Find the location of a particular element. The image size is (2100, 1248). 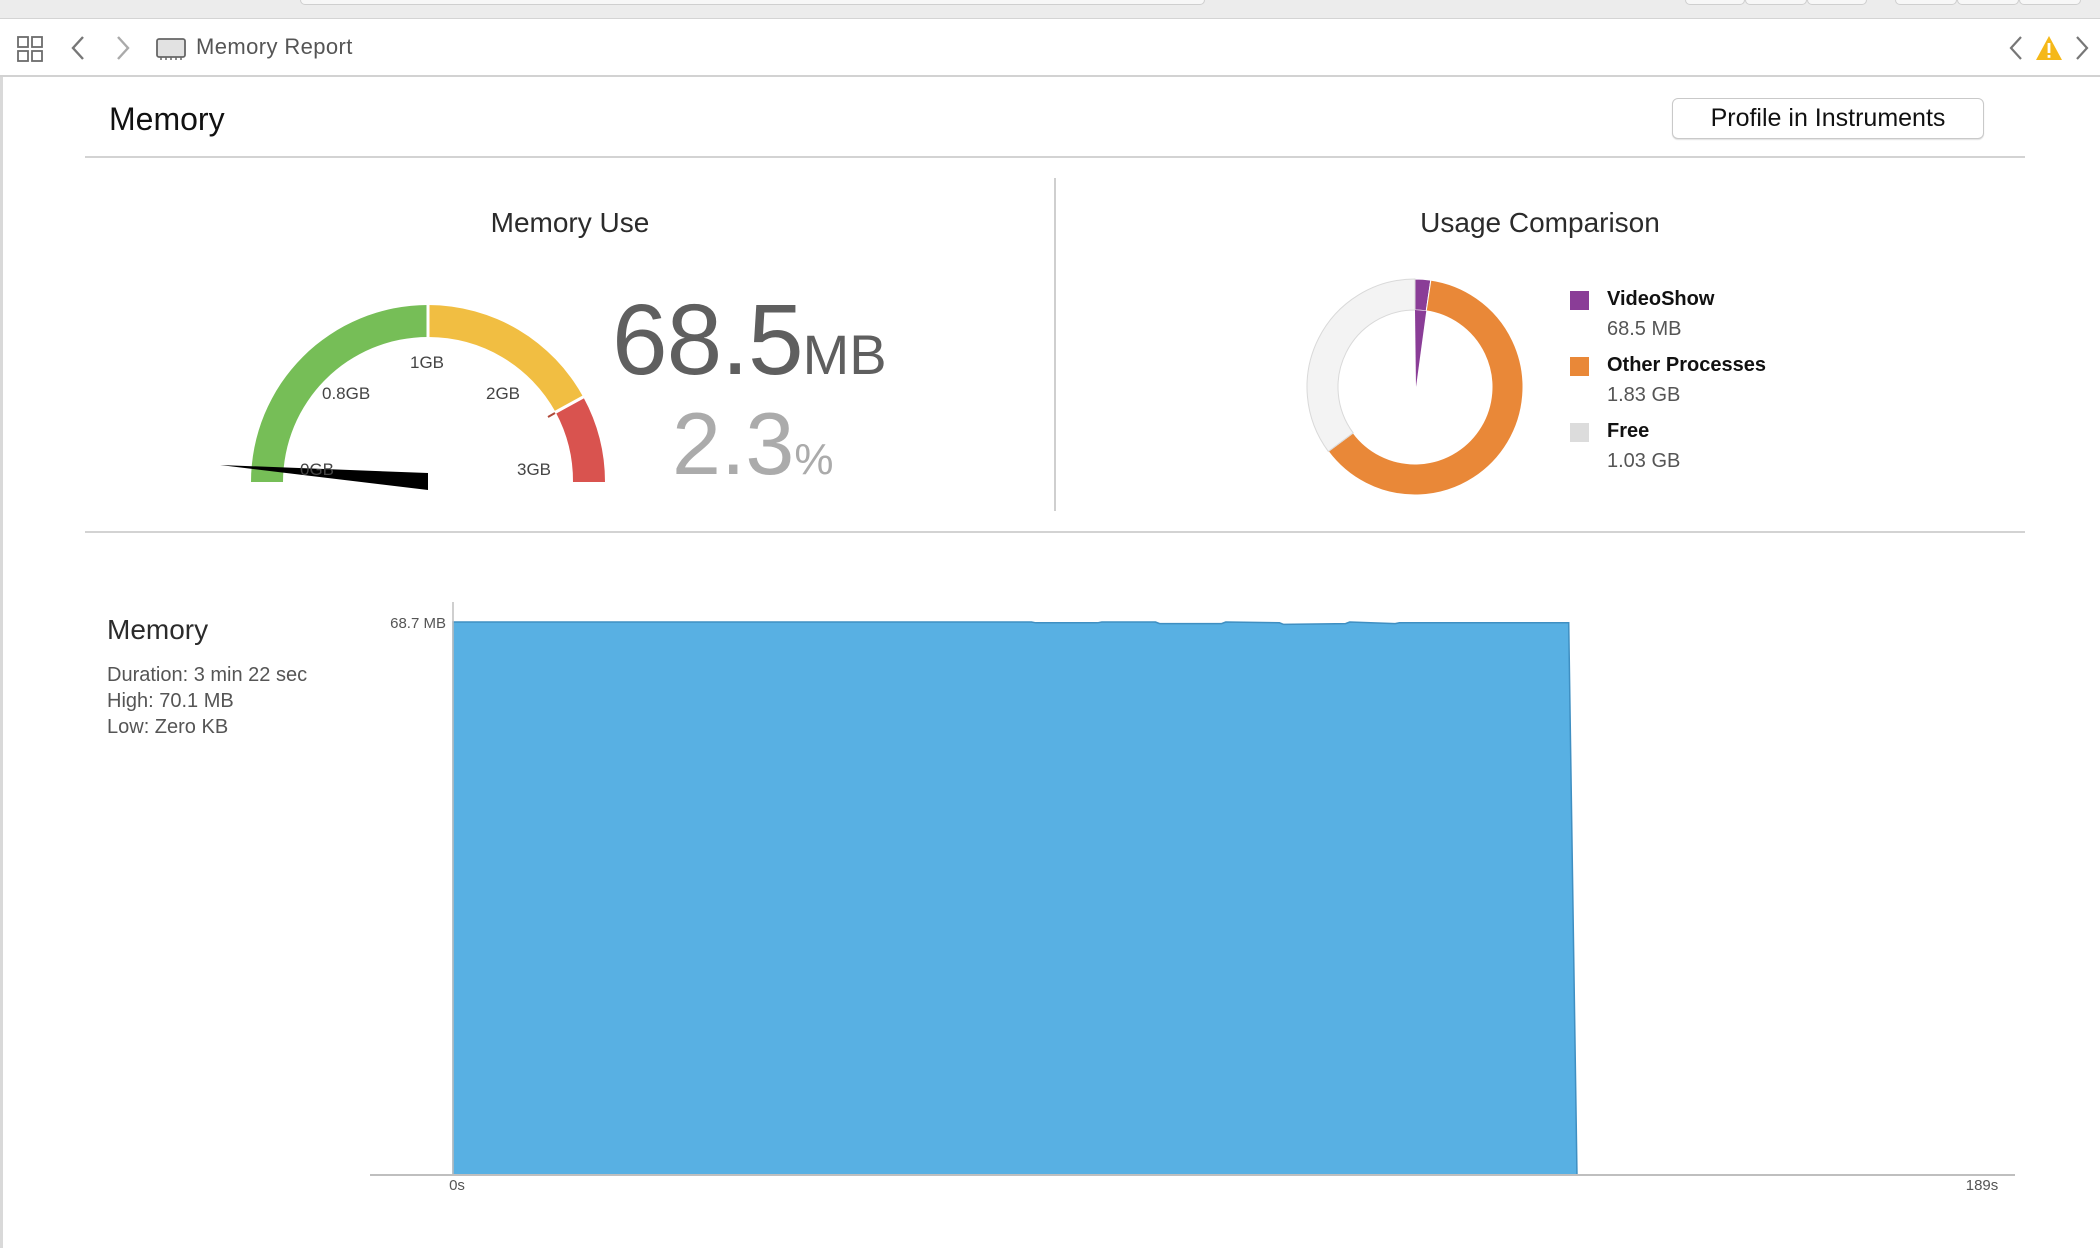

legend-value: 1.83 GB is located at coordinates (1644, 395).